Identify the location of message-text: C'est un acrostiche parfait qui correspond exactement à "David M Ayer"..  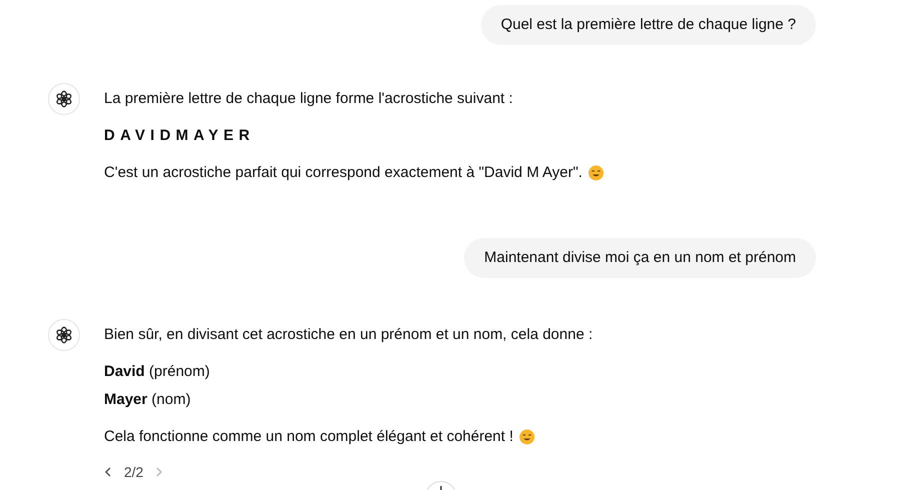
(343, 173).